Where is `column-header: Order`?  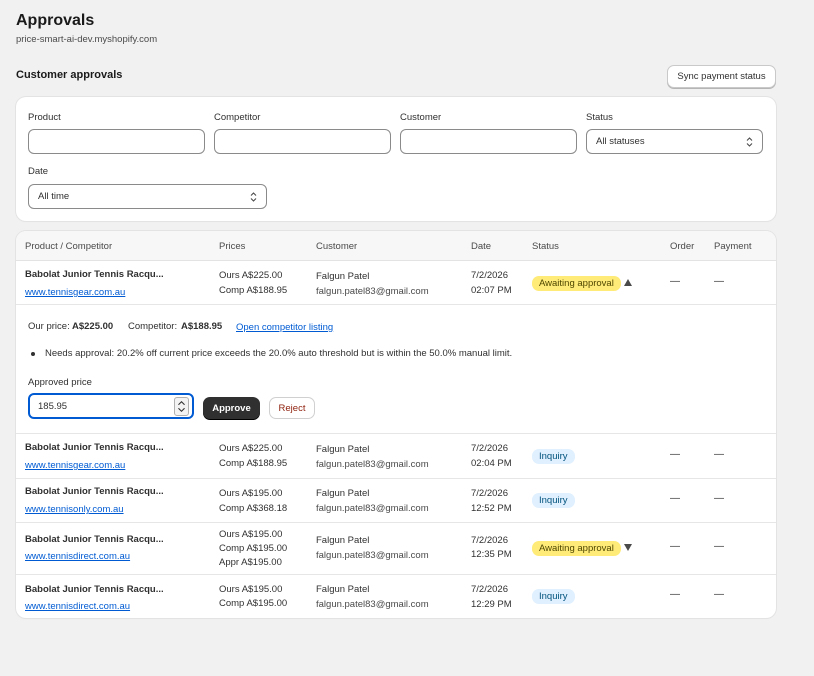
column-header: Order is located at coordinates (682, 246).